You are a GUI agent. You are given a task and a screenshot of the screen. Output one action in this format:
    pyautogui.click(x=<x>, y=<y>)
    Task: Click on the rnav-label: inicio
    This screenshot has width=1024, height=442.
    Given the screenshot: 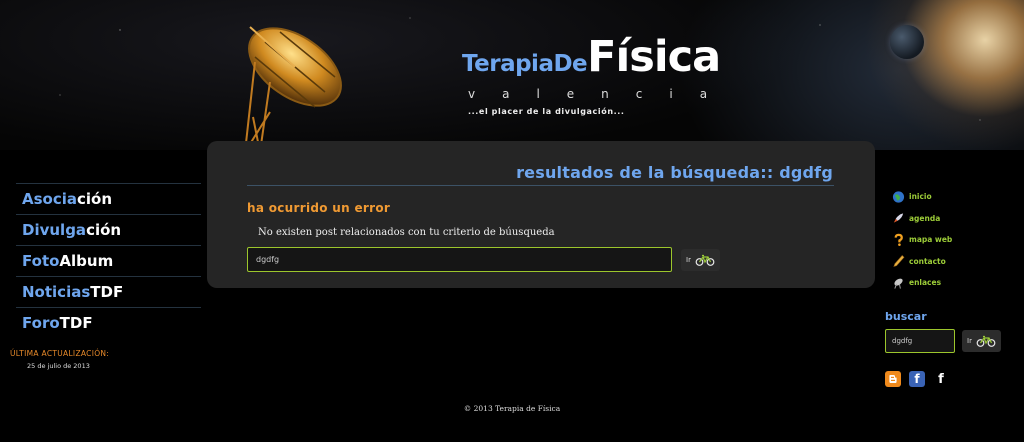 What is the action you would take?
    pyautogui.click(x=920, y=197)
    